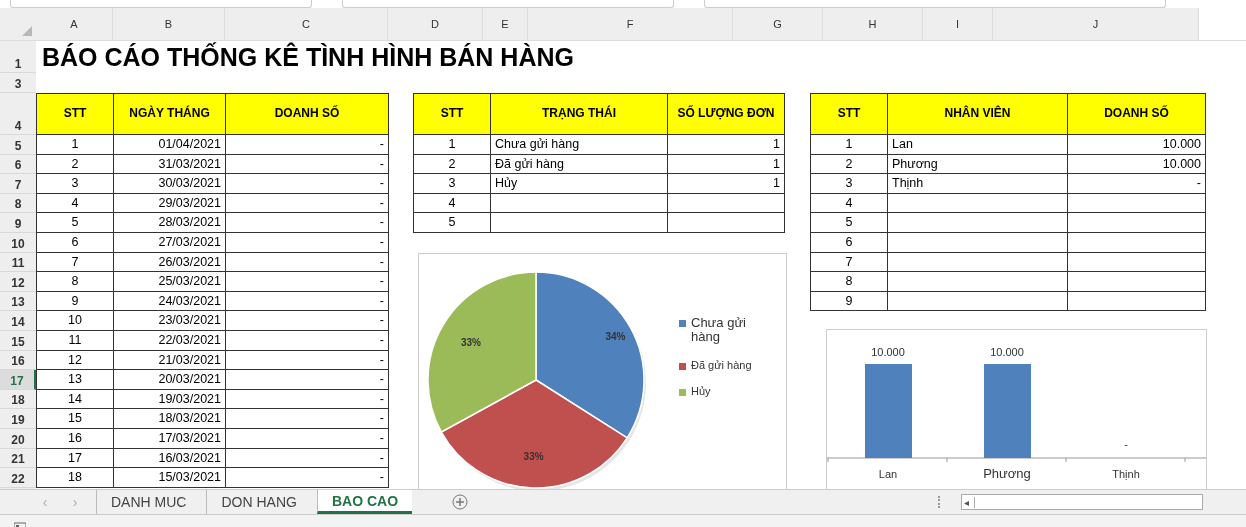 The width and height of the screenshot is (1246, 527). Describe the element at coordinates (75, 399) in the screenshot. I see `table-cell: 14` at that location.